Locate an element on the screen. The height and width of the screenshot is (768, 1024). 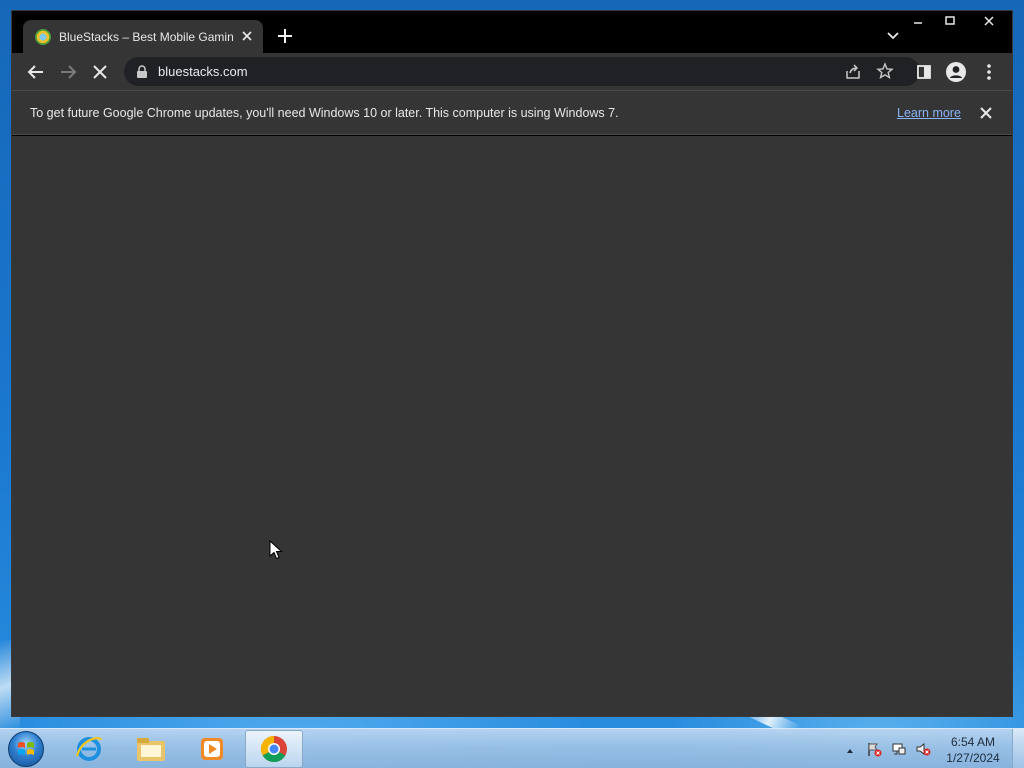
tab-close-icon is located at coordinates (247, 36).